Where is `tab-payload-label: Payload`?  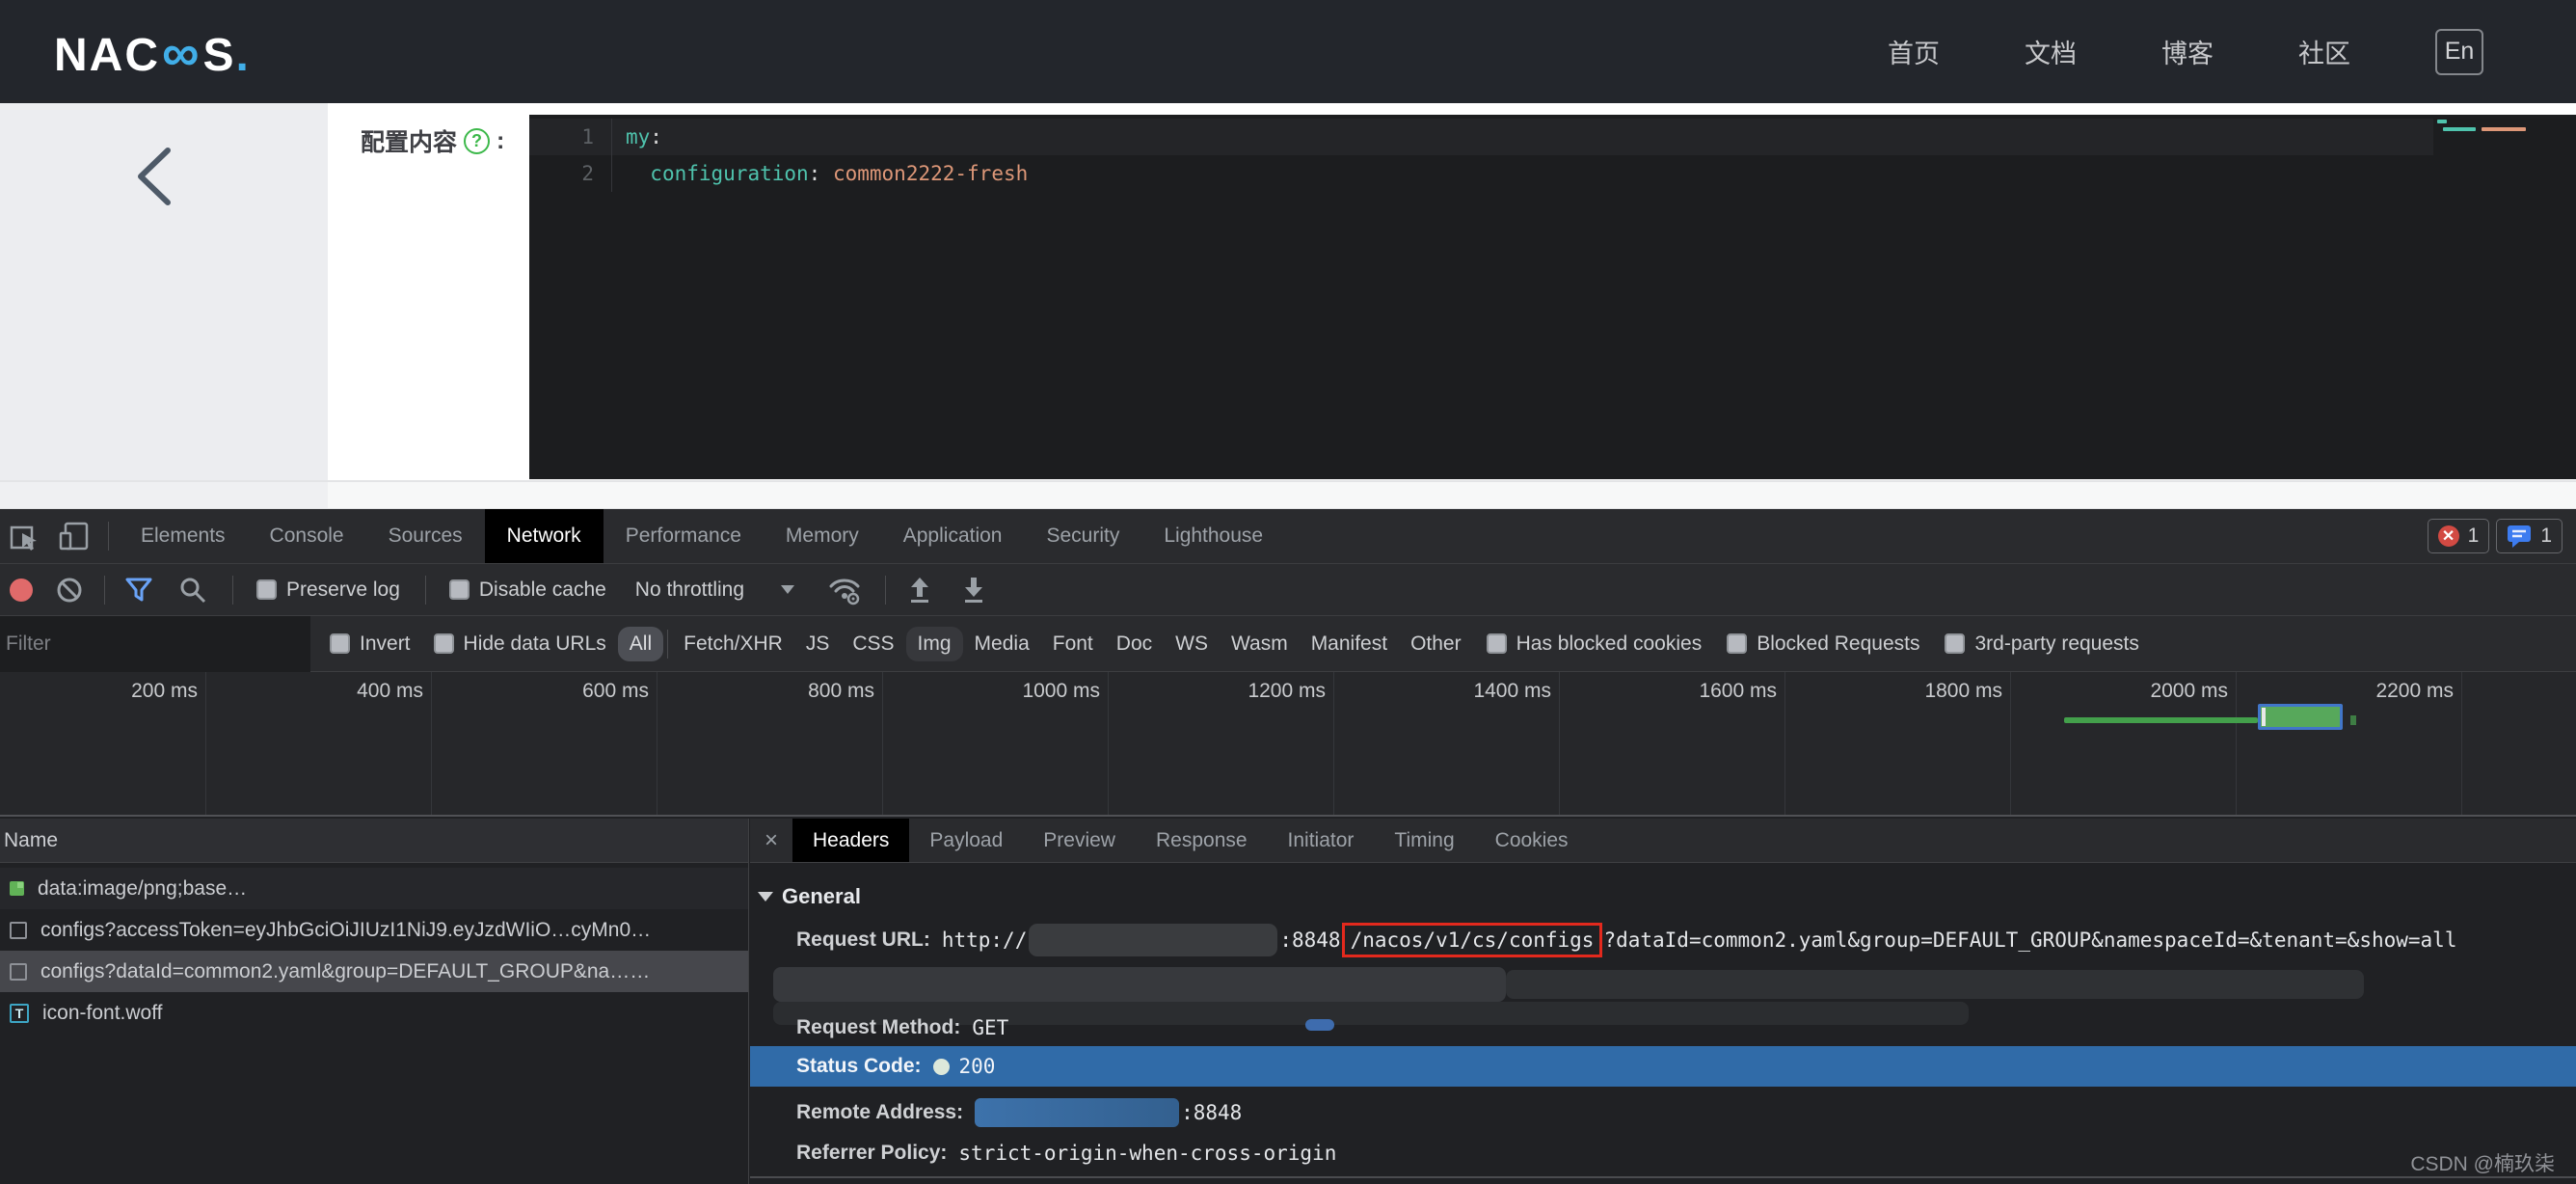 tab-payload-label: Payload is located at coordinates (967, 839).